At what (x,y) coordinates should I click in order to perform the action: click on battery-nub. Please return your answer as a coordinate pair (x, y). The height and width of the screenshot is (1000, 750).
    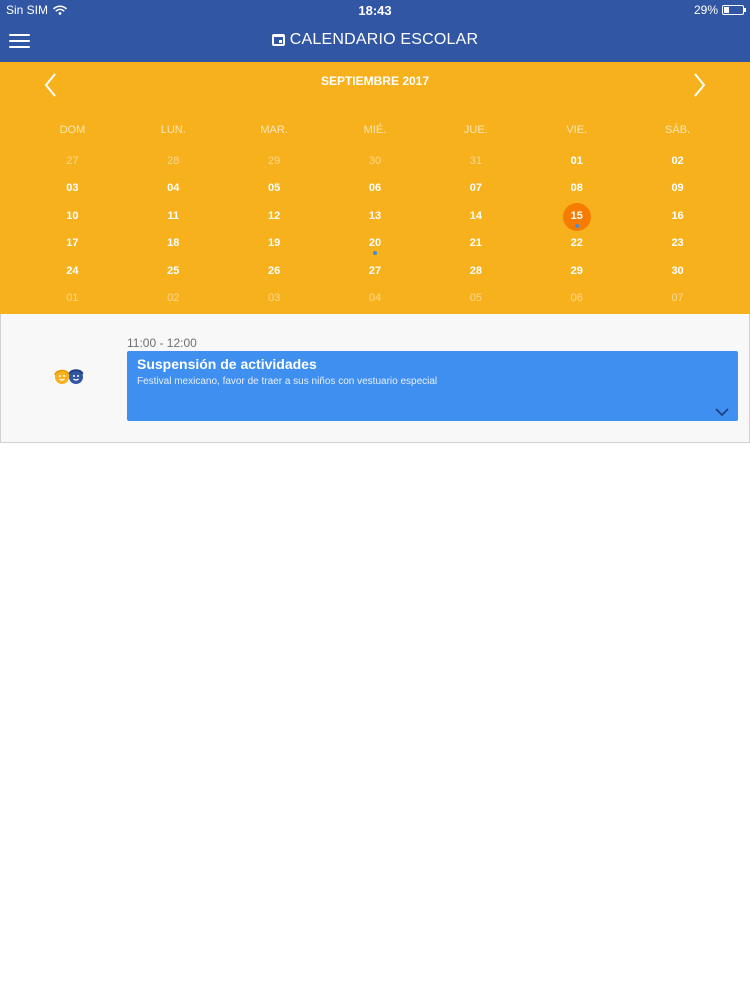
    Looking at the image, I should click on (745, 10).